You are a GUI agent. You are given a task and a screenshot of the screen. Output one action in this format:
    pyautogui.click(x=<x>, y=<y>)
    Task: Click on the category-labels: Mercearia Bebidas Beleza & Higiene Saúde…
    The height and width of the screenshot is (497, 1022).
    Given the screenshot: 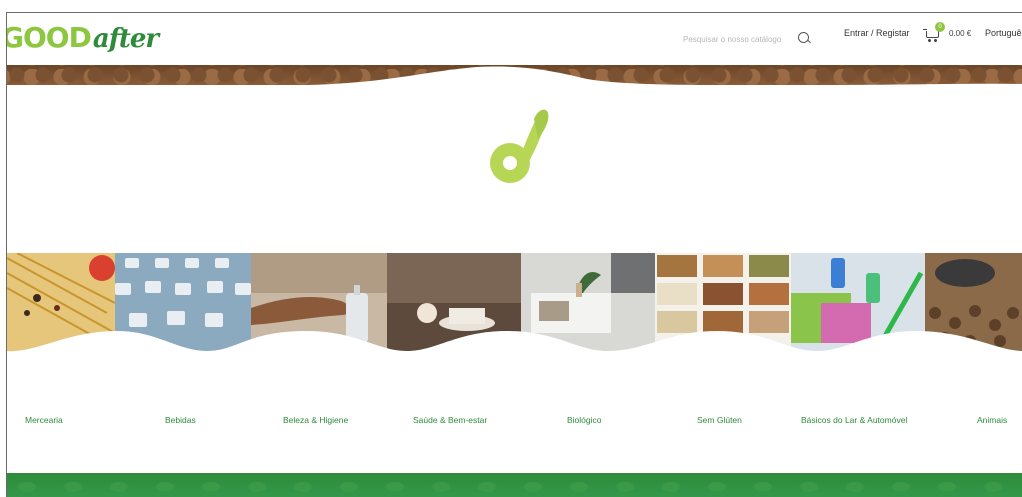 What is the action you would take?
    pyautogui.click(x=514, y=422)
    